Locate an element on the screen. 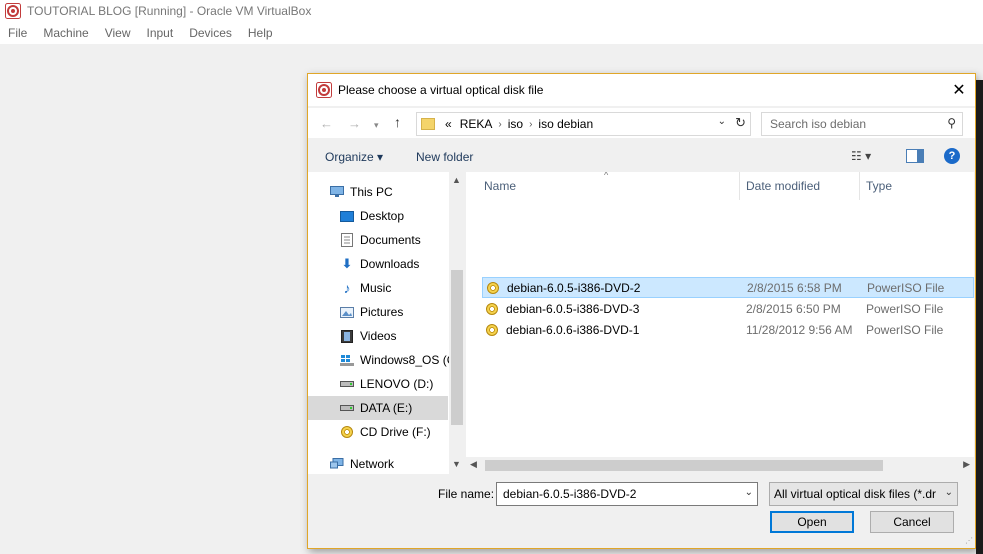 This screenshot has height=554, width=983. scroll-up-icon: ▲ is located at coordinates (456, 180).